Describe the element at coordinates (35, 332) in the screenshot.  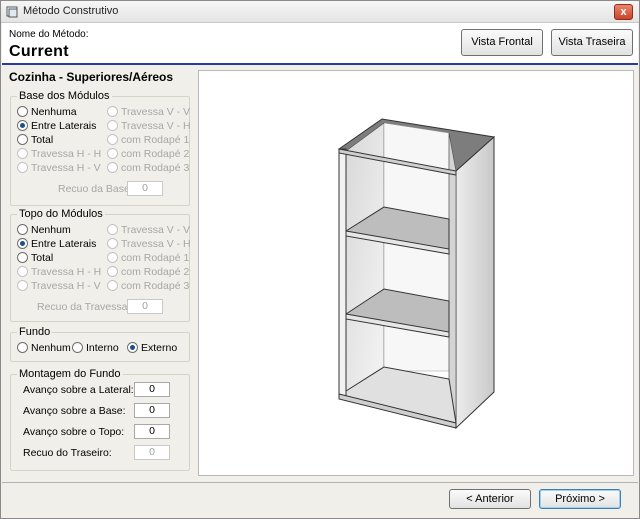
I see `fundo-group-title: Fundo` at that location.